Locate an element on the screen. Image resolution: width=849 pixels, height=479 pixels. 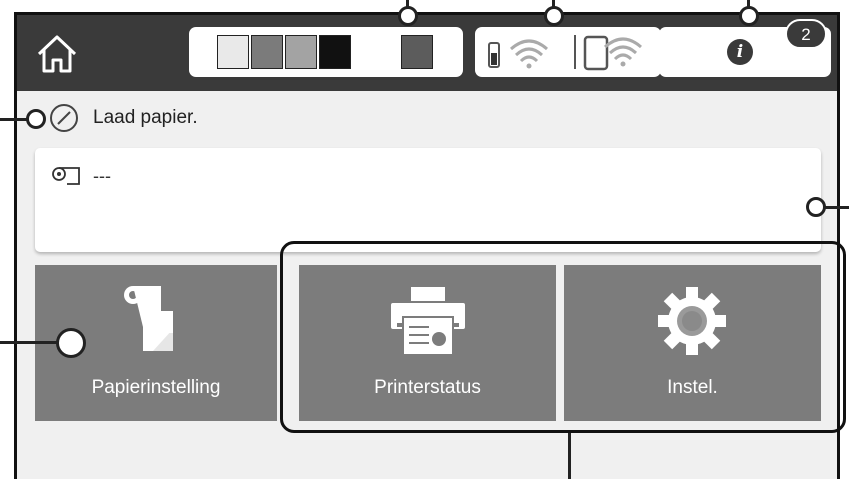
wifi-direct-icon is located at coordinates (612, 53).